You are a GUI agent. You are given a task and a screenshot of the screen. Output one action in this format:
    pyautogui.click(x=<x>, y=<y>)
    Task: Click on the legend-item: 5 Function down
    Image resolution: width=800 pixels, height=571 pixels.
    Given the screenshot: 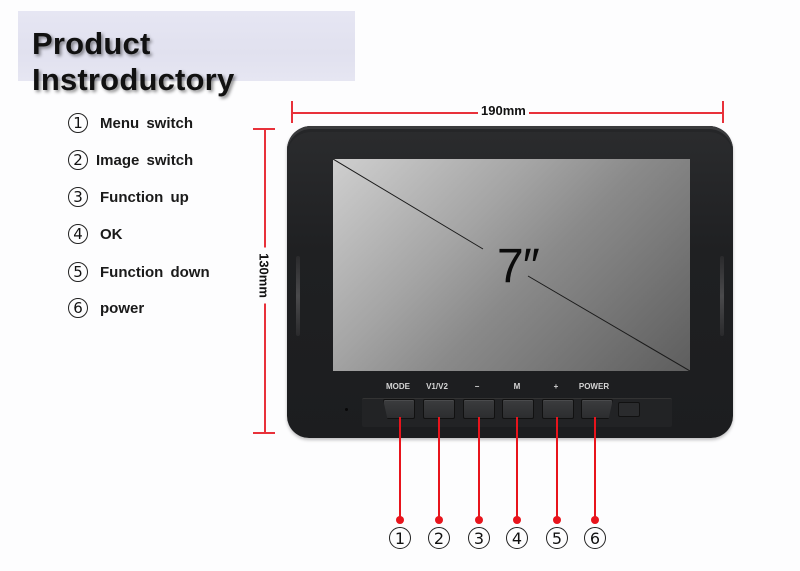 What is the action you would take?
    pyautogui.click(x=168, y=272)
    